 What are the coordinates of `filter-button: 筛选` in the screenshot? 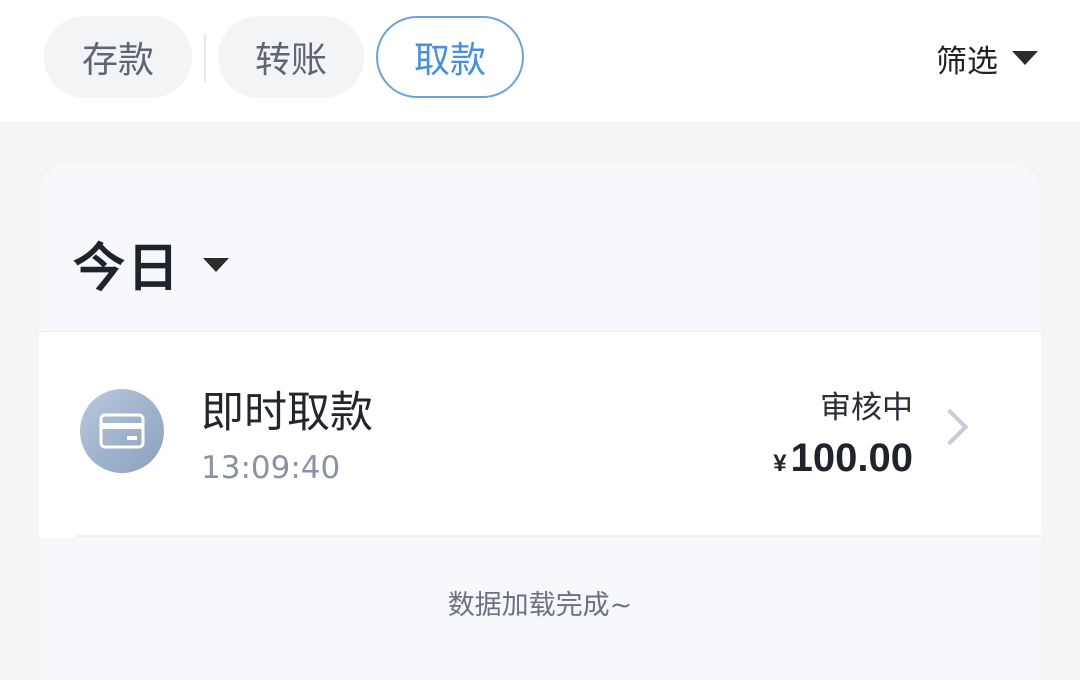 It's located at (987, 59).